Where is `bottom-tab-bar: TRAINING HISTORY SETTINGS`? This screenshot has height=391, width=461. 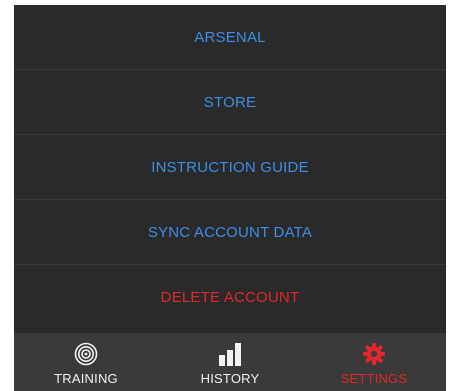
bottom-tab-bar: TRAINING HISTORY SETTINGS is located at coordinates (230, 362).